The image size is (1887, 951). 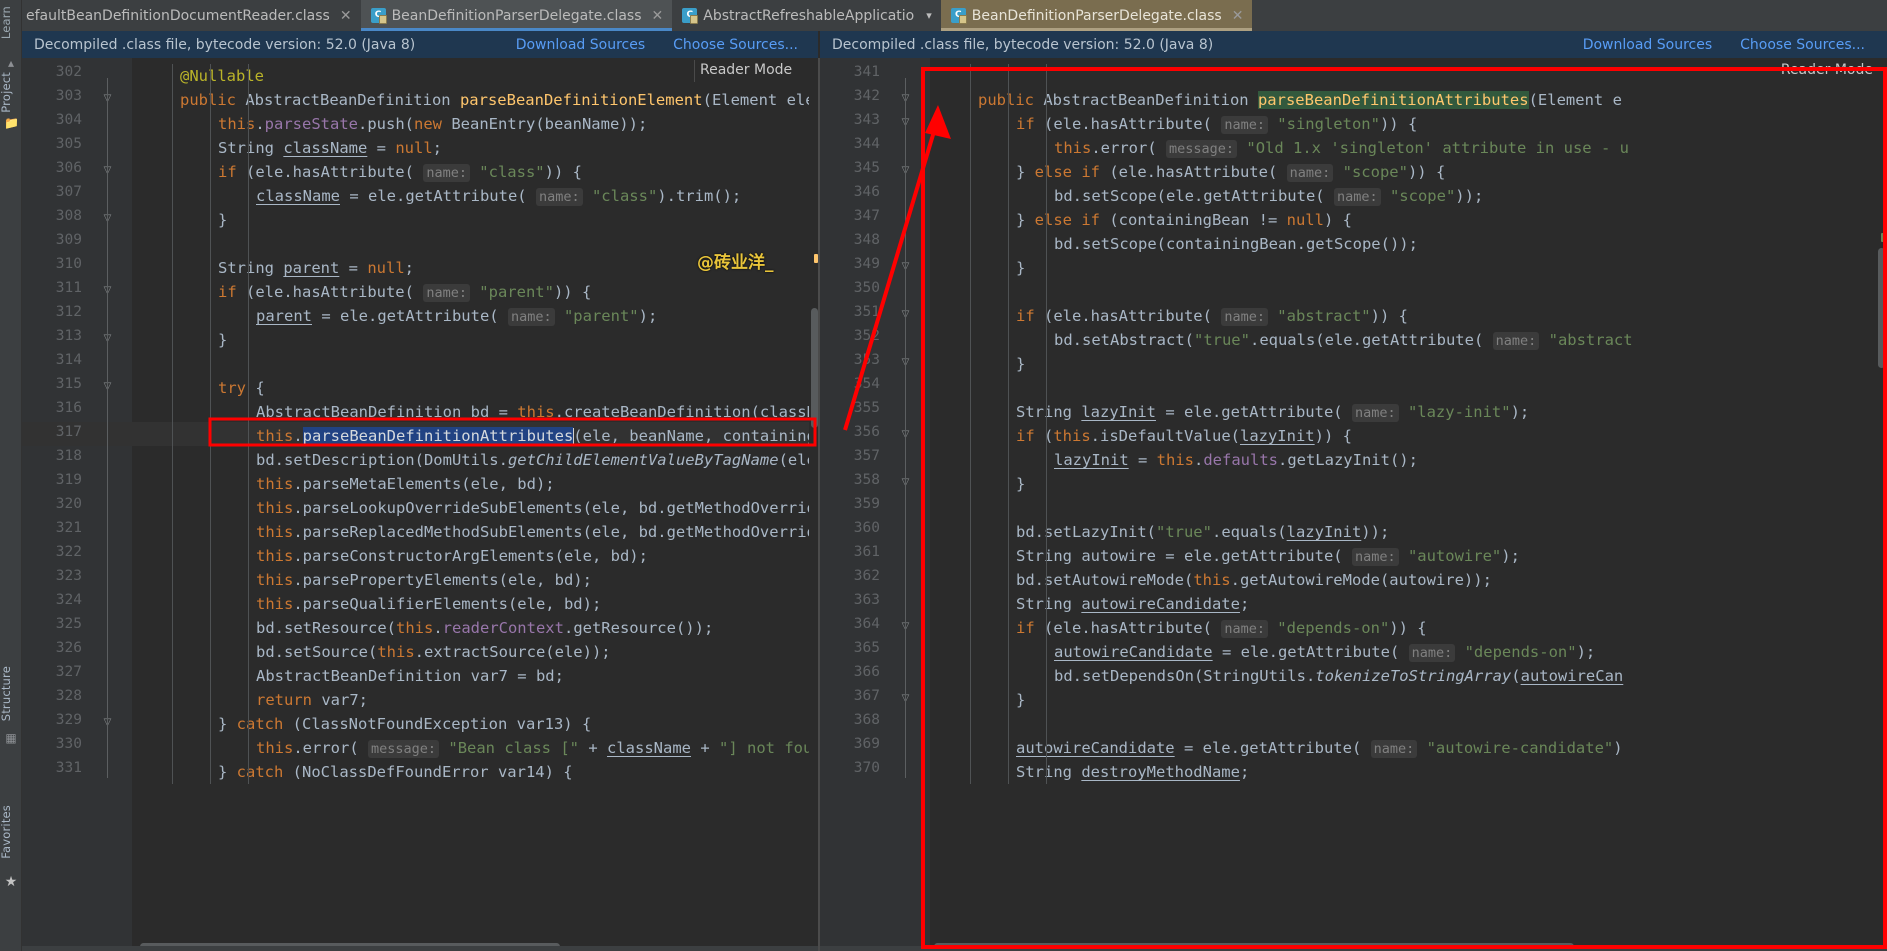 What do you see at coordinates (250, 700) in the screenshot?
I see `code-line: return var7;` at bounding box center [250, 700].